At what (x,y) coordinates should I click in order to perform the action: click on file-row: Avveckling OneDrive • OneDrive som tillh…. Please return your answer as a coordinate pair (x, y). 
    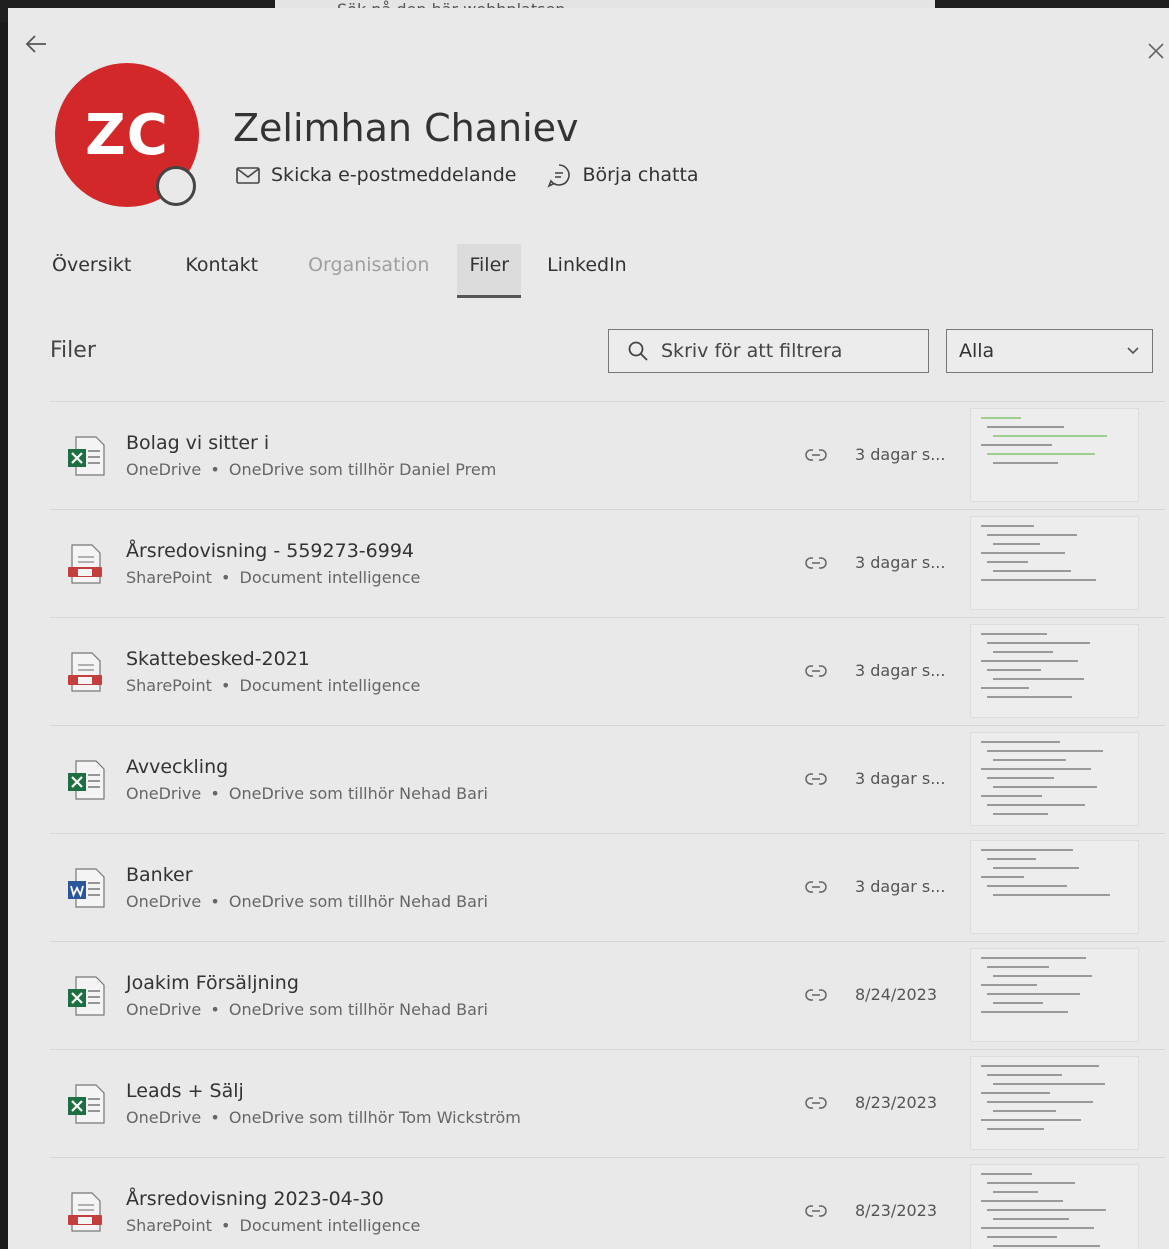
    Looking at the image, I should click on (607, 779).